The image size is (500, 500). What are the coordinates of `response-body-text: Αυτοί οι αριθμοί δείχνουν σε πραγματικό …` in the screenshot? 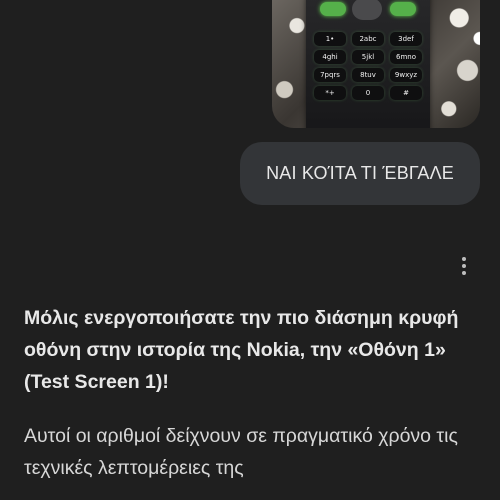 It's located at (241, 452).